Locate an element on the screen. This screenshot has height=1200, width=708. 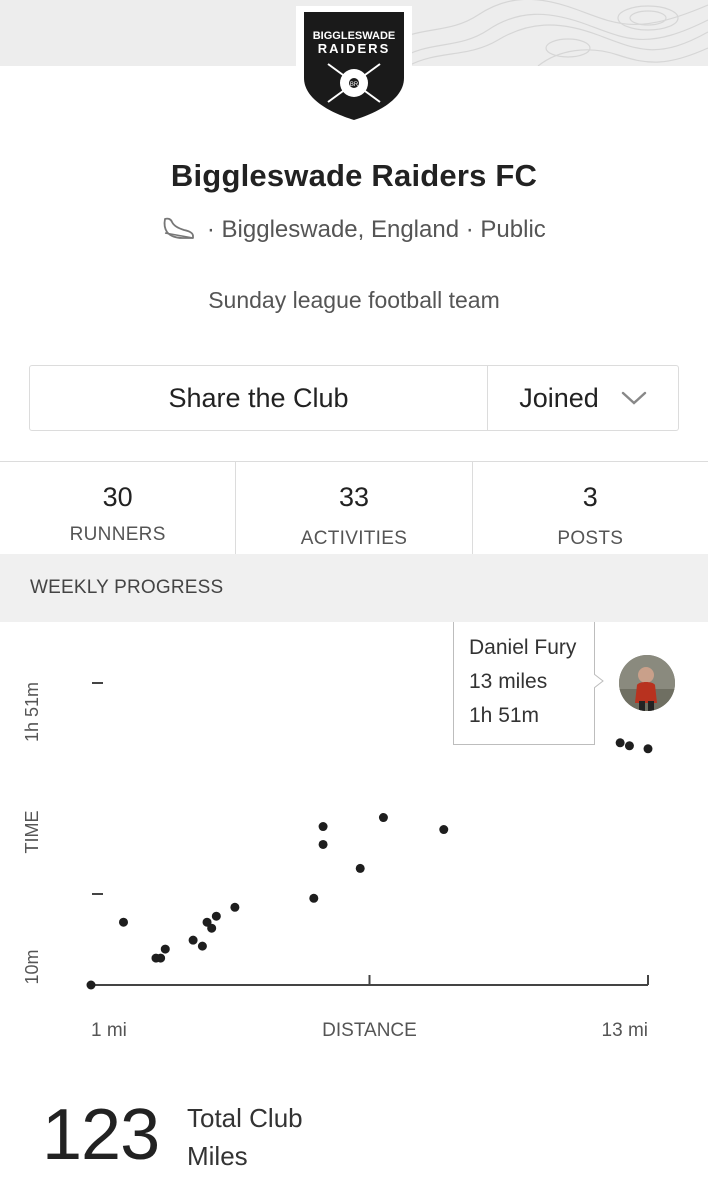
x-tick-label: 1 mi is located at coordinates (109, 1030).